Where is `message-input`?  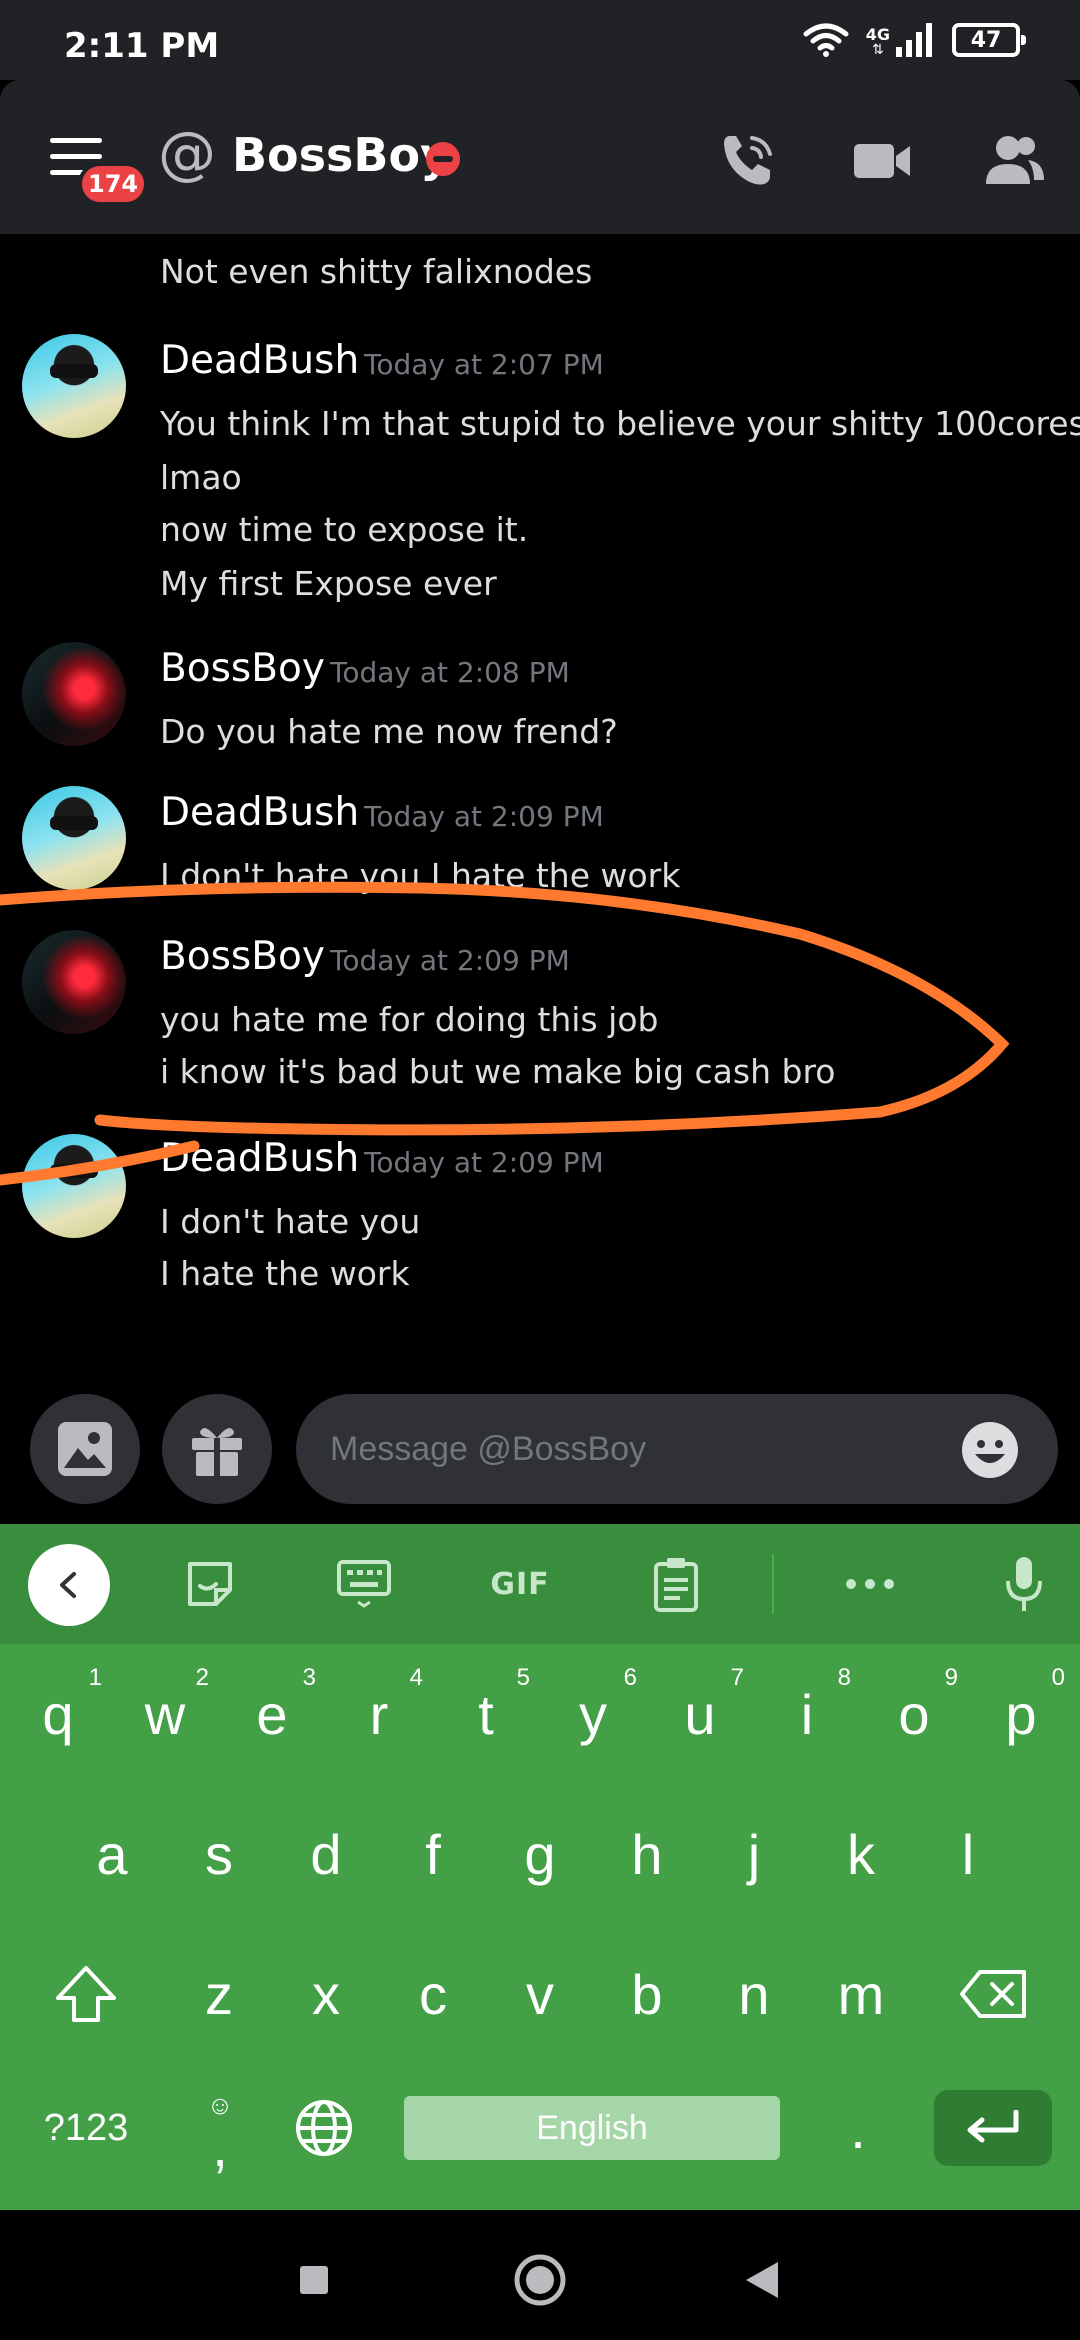
message-input is located at coordinates (677, 1449).